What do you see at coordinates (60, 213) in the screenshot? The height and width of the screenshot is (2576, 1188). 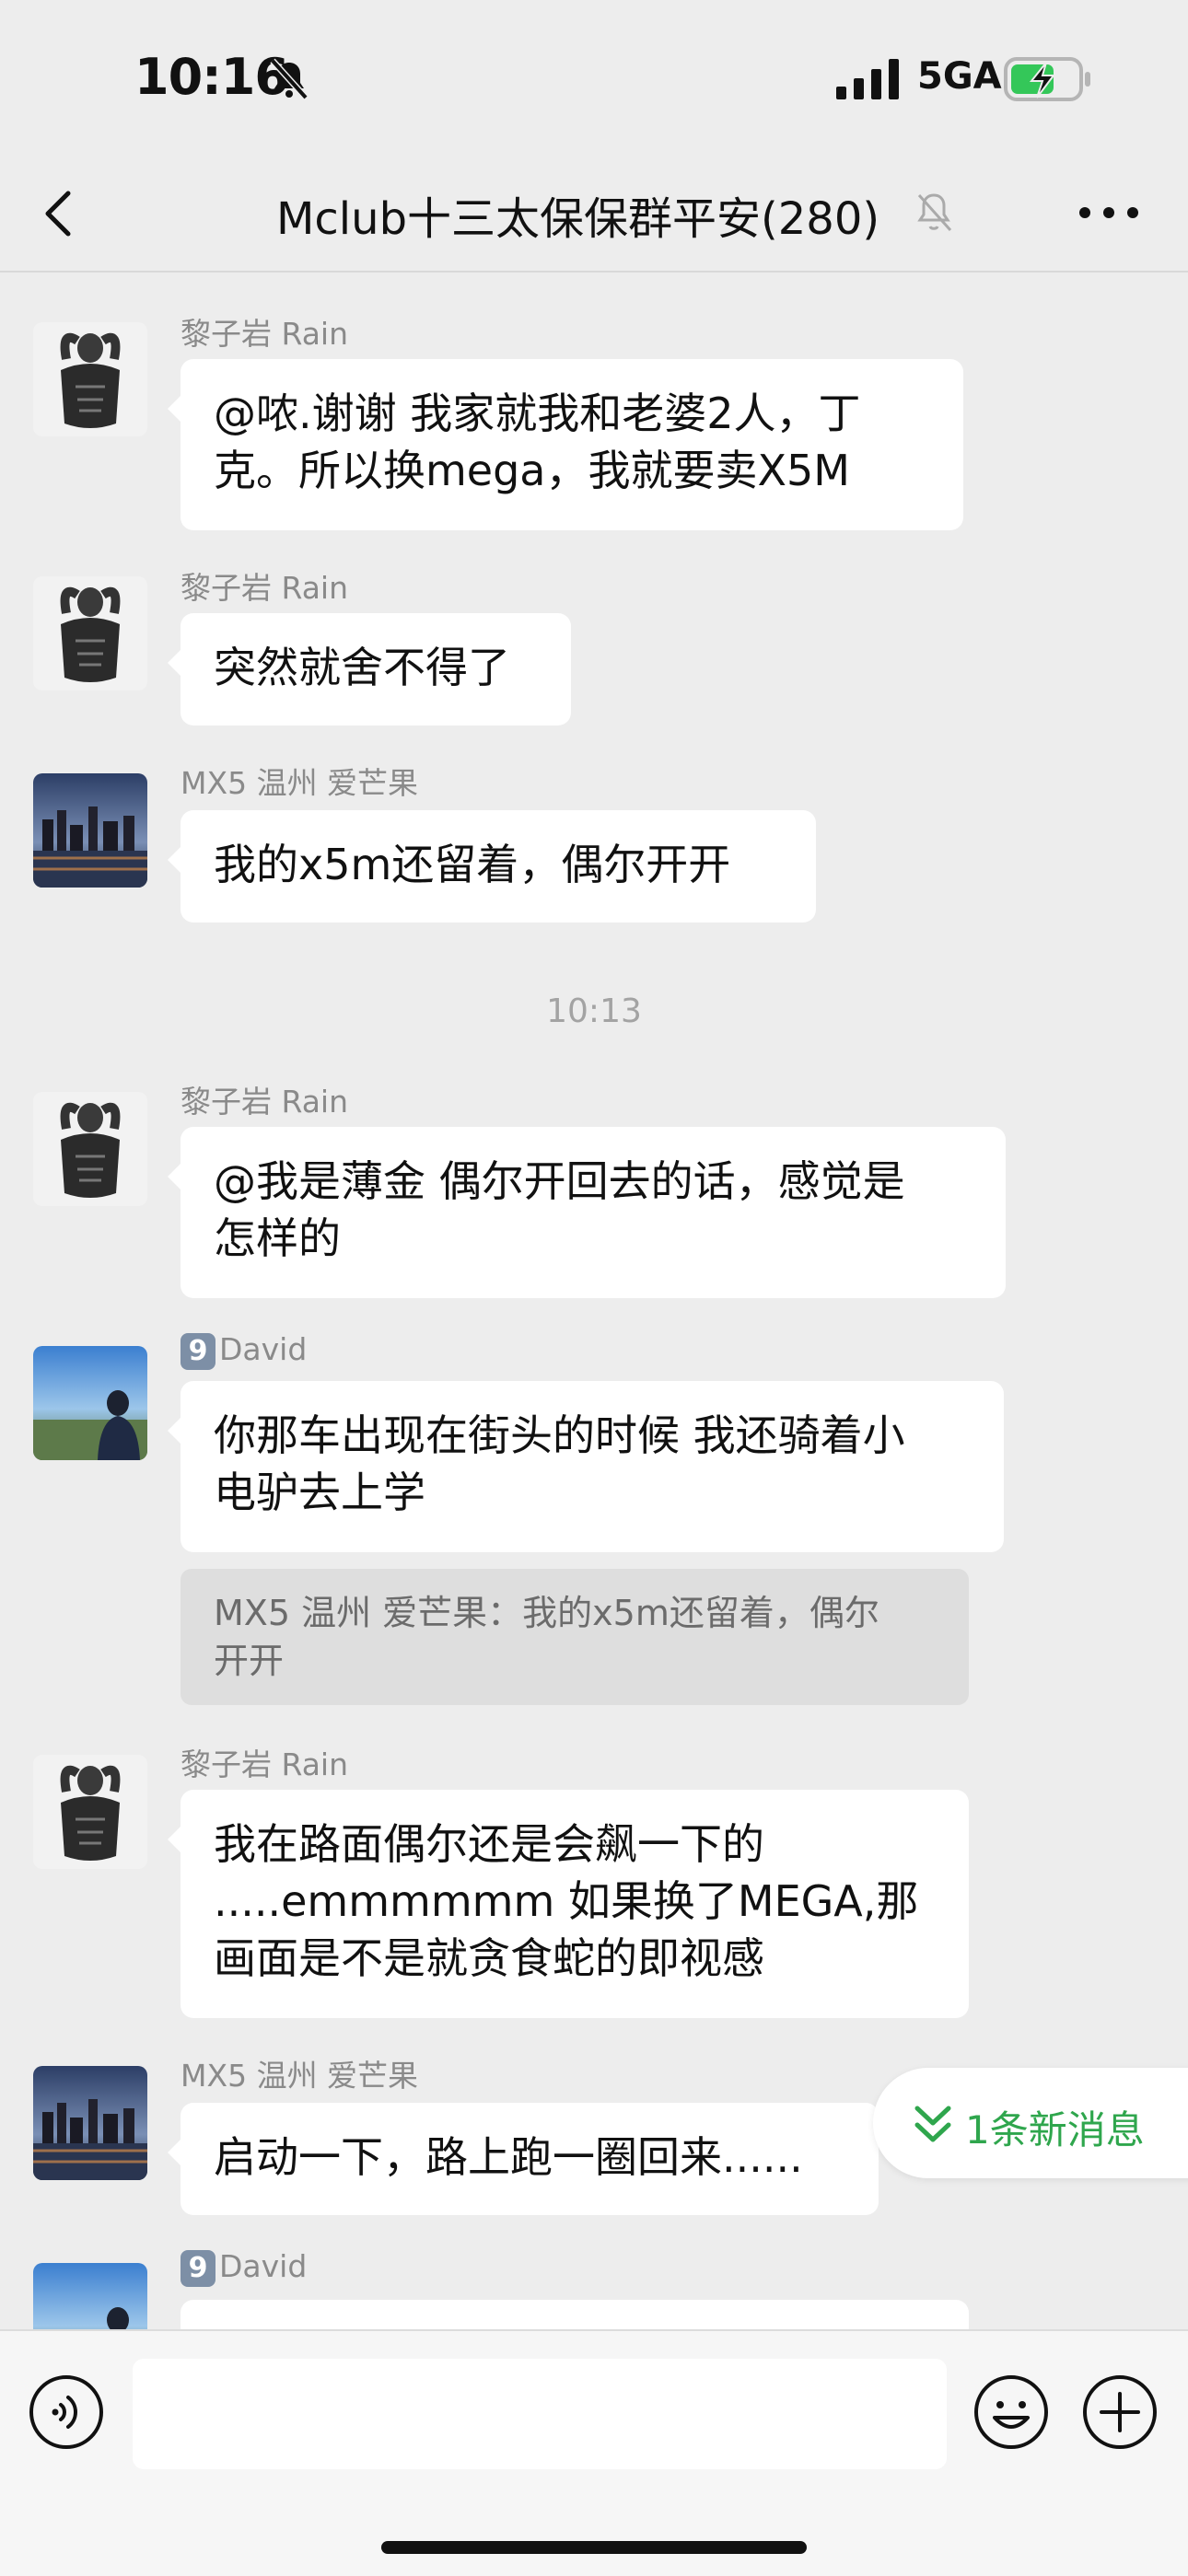 I see `back-icon` at bounding box center [60, 213].